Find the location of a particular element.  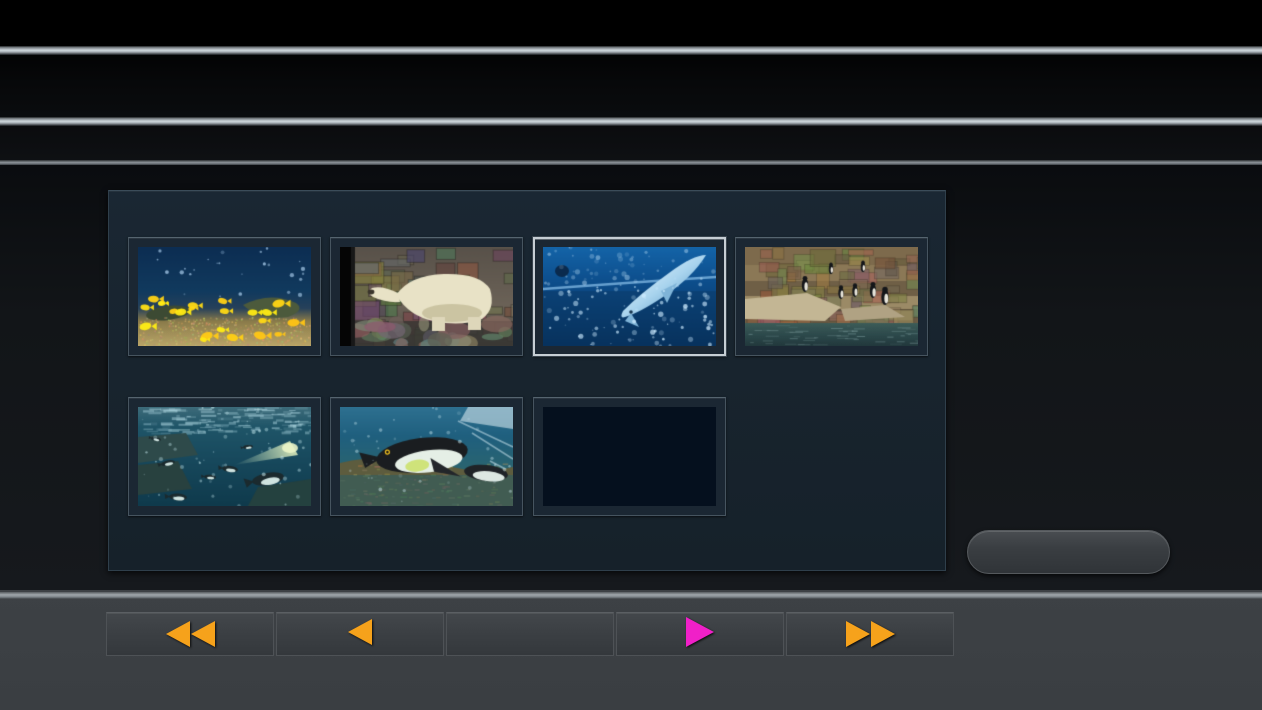

metal-rail-lower is located at coordinates (631, 121).